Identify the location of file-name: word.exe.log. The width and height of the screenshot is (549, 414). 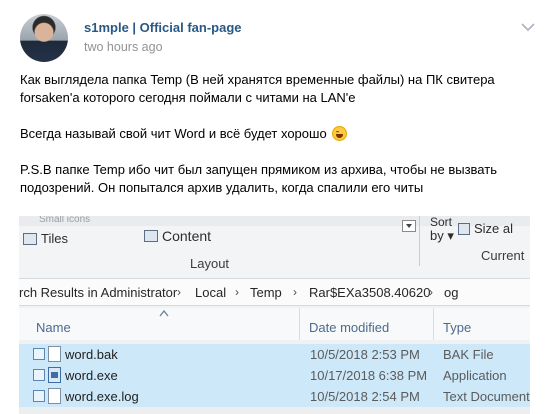
(102, 396).